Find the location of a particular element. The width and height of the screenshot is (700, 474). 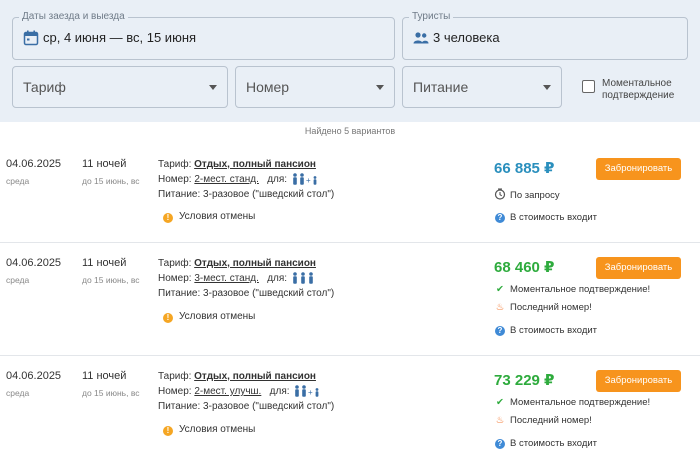

instant-confirmation-checkbox is located at coordinates (588, 86).